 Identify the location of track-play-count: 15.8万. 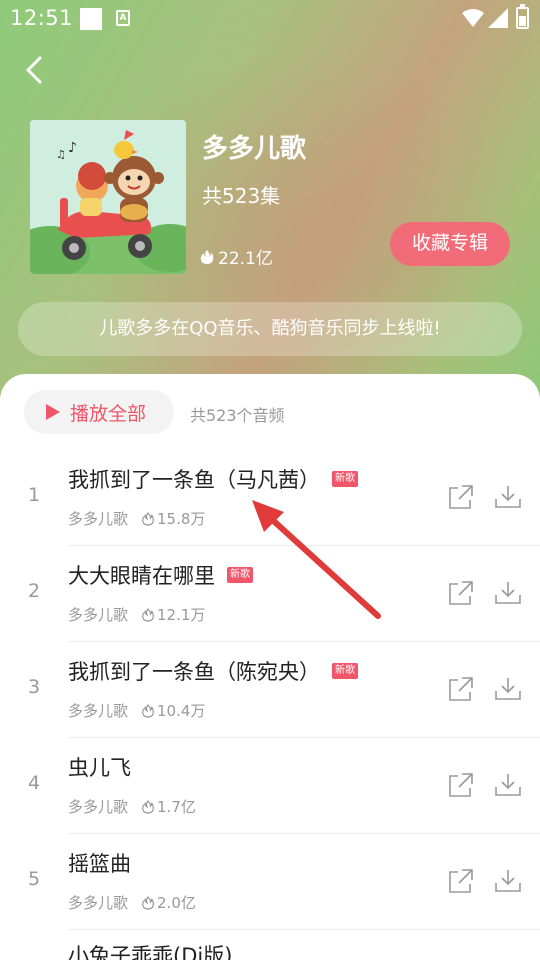
(173, 518).